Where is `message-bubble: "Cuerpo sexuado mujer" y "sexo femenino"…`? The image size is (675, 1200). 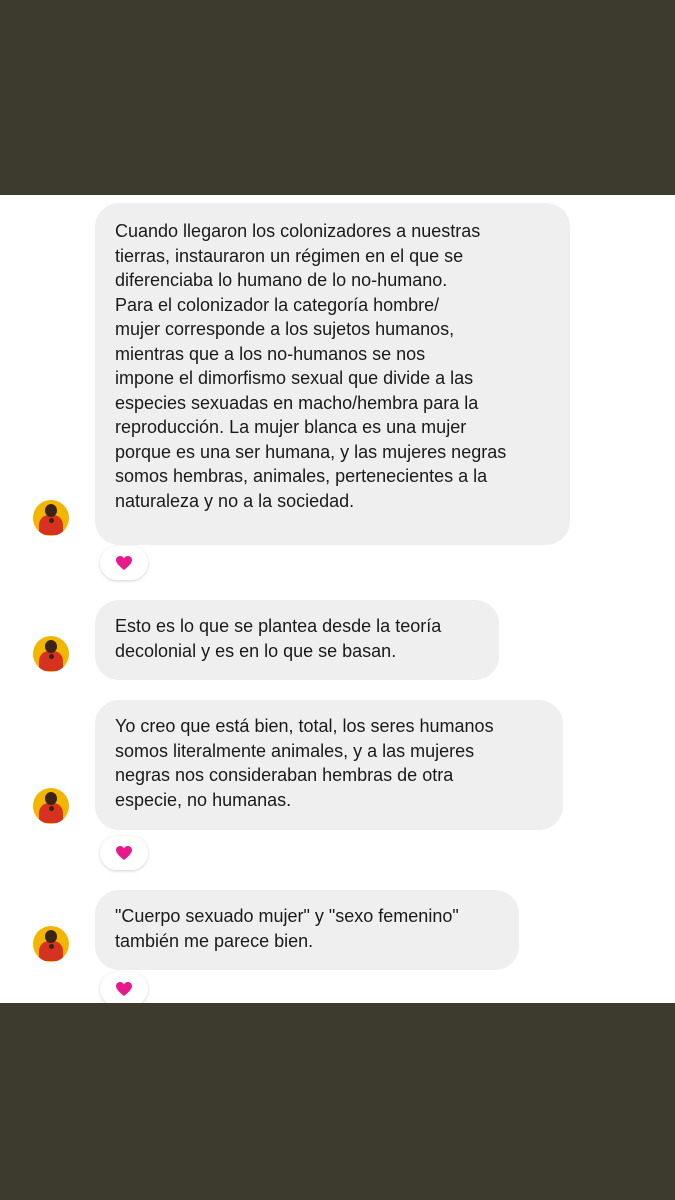
message-bubble: "Cuerpo sexuado mujer" y "sexo femenino"… is located at coordinates (307, 930).